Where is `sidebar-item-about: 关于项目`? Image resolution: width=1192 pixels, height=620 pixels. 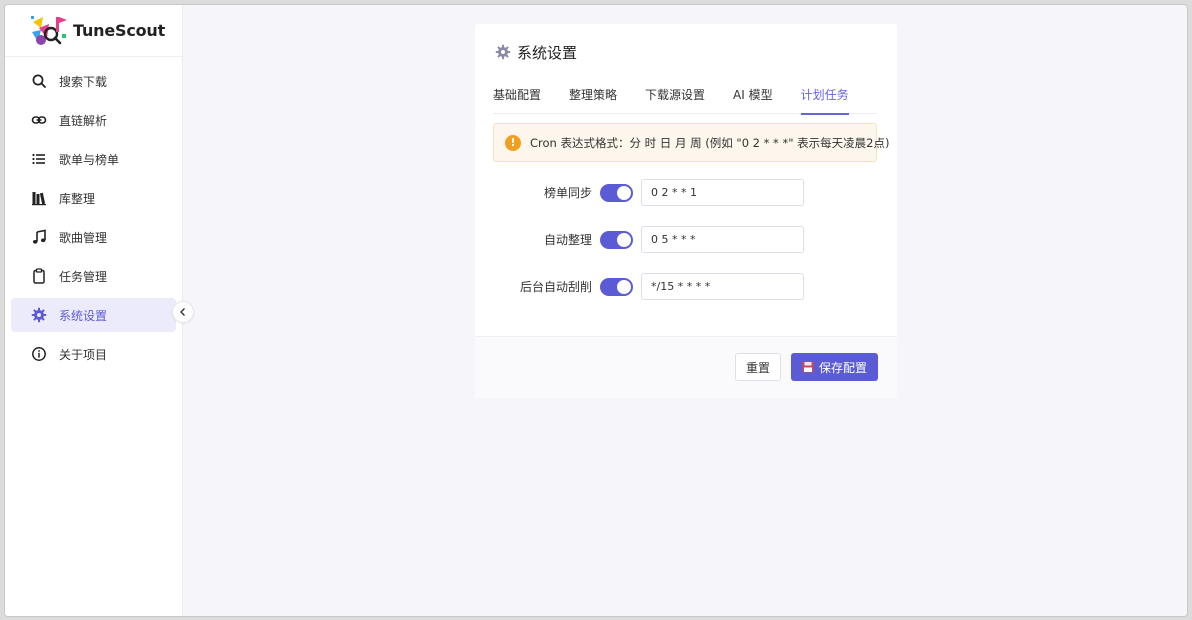
sidebar-item-about: 关于项目 is located at coordinates (93, 354).